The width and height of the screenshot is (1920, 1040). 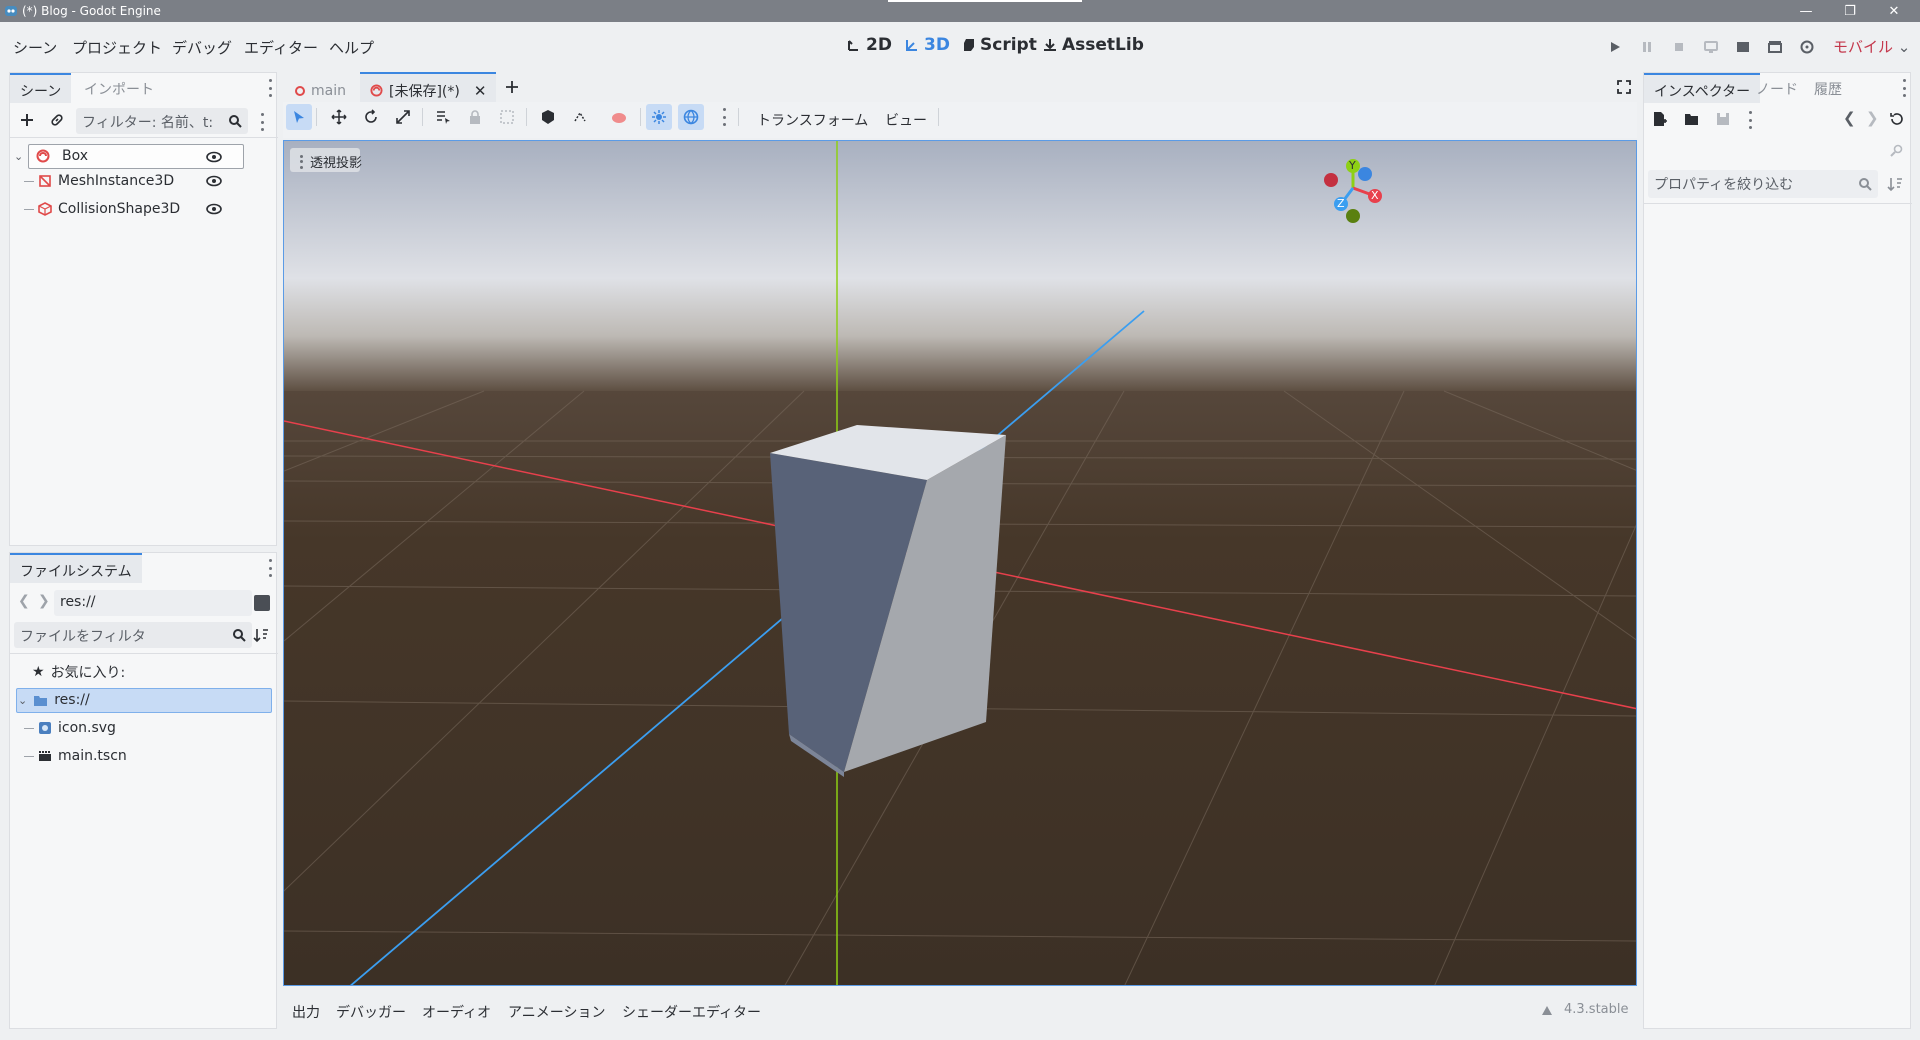 What do you see at coordinates (29, 181) in the screenshot?
I see `tree-guide-line` at bounding box center [29, 181].